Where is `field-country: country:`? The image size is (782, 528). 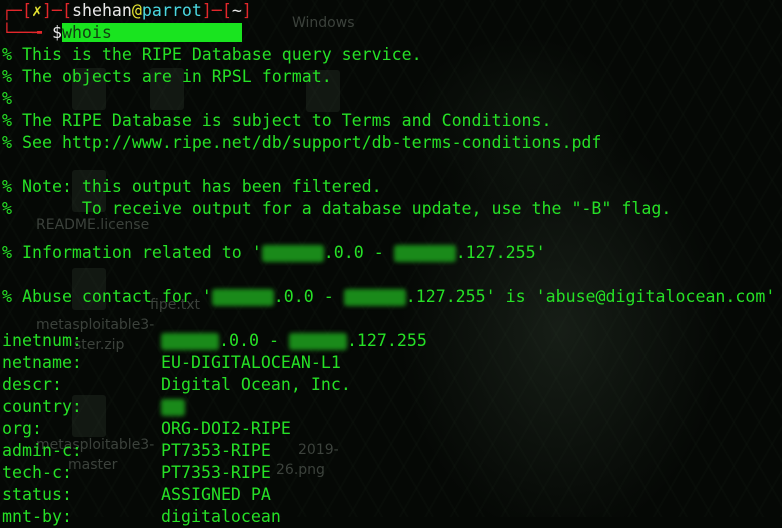
field-country: country: is located at coordinates (93, 407).